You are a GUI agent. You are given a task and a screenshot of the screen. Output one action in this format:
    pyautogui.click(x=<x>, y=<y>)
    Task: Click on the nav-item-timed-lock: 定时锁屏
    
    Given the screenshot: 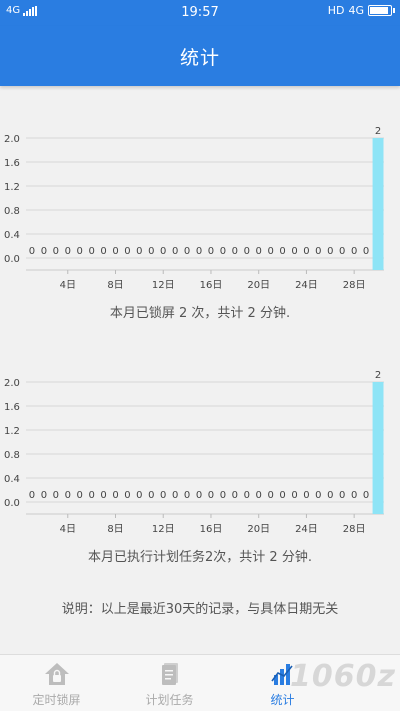 What is the action you would take?
    pyautogui.click(x=56, y=683)
    